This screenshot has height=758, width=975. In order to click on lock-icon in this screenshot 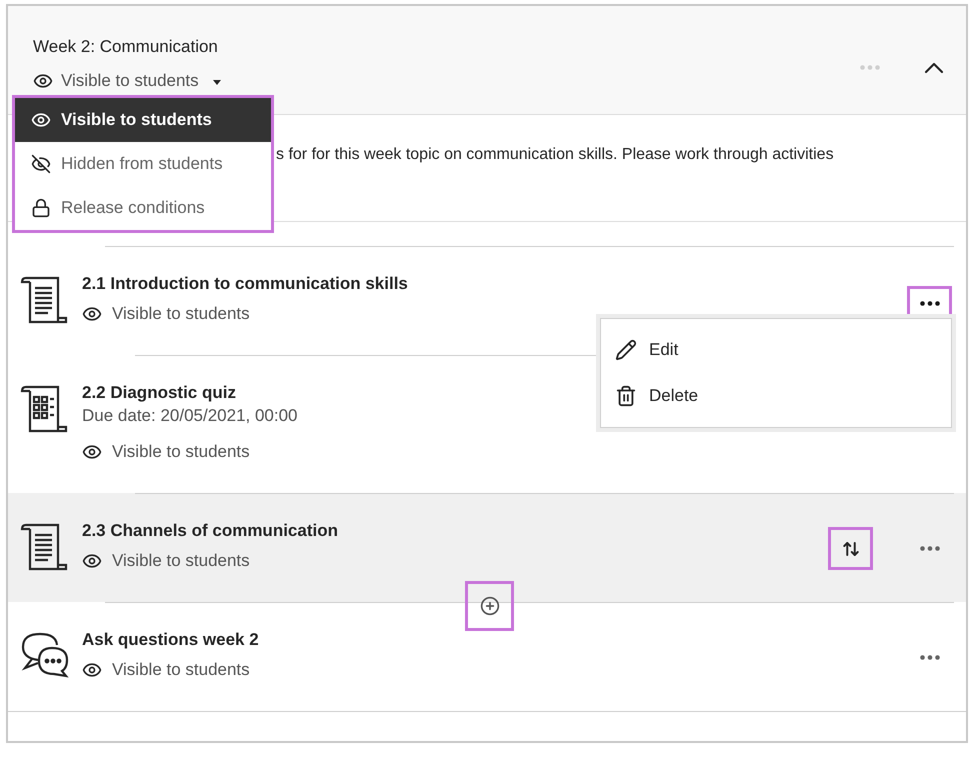, I will do `click(41, 208)`.